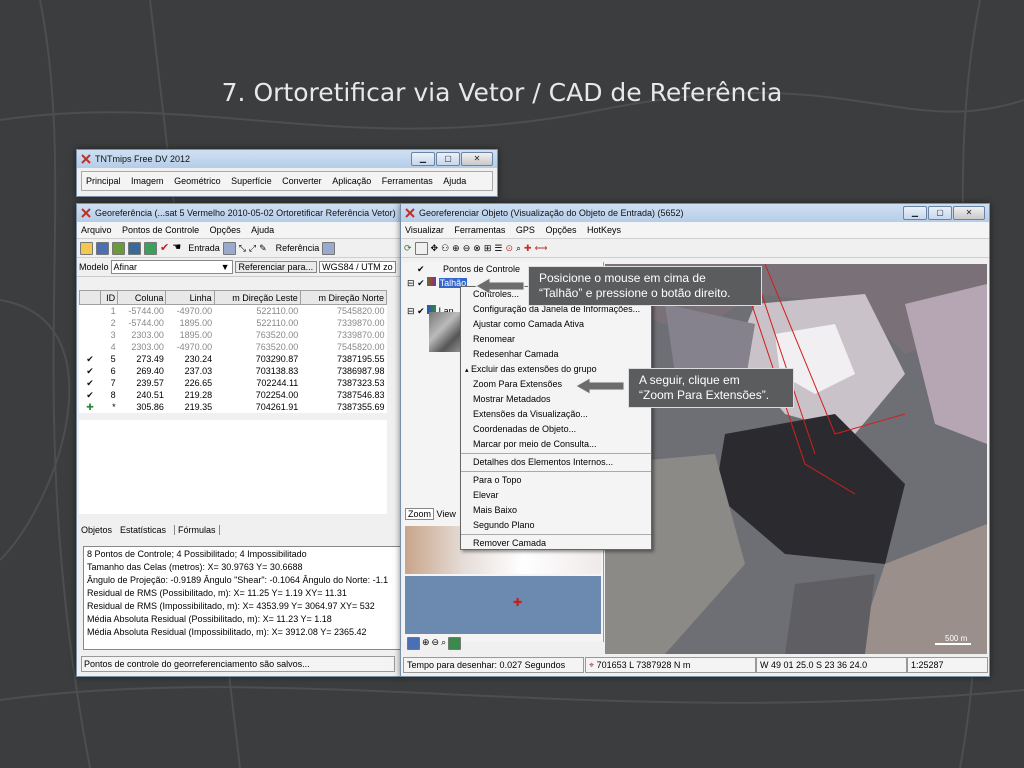  What do you see at coordinates (134, 248) in the screenshot?
I see `table-icon` at bounding box center [134, 248].